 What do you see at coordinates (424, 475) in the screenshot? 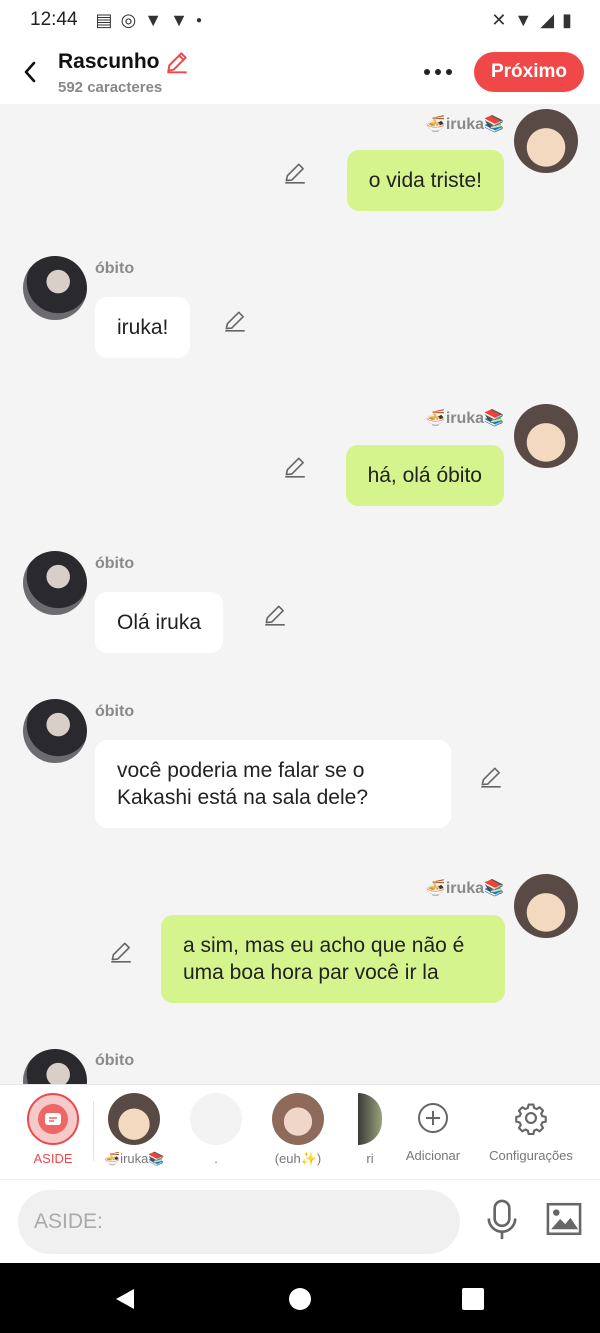
I see `message-bubble: há, olá óbito` at bounding box center [424, 475].